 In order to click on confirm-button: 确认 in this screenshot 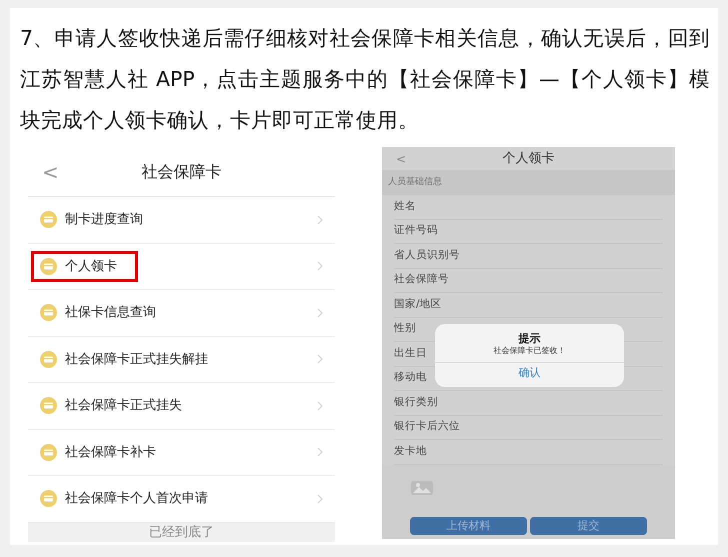, I will do `click(529, 373)`.